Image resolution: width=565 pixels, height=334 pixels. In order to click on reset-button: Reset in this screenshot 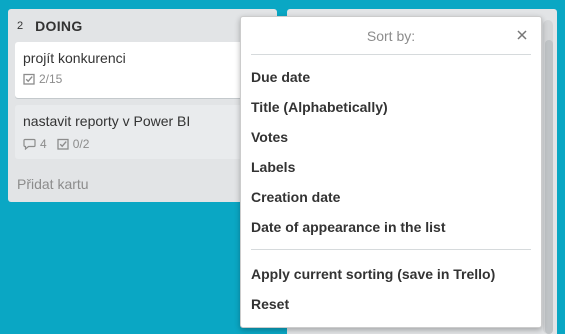, I will do `click(391, 304)`.